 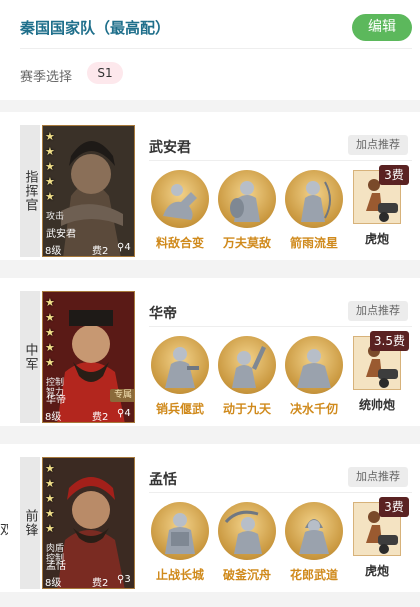 I want to click on unit-name: 统帅炮, so click(x=376, y=405).